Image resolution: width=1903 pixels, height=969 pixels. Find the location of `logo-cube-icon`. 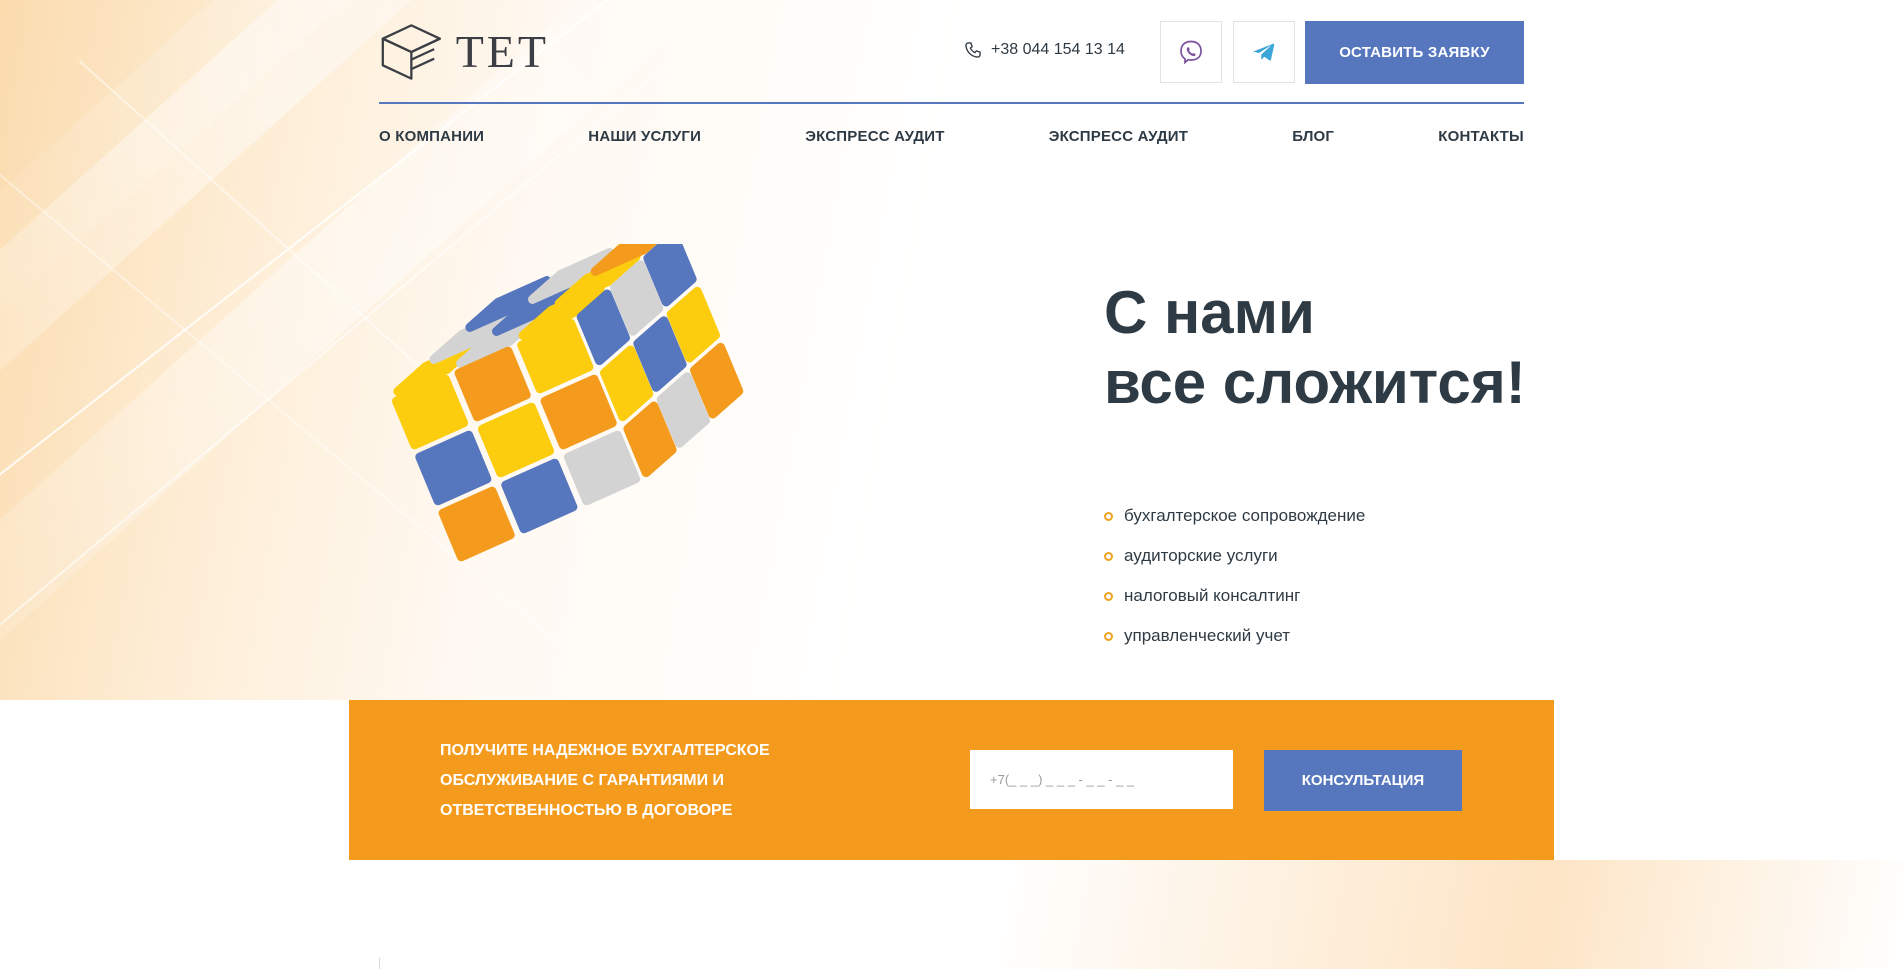

logo-cube-icon is located at coordinates (411, 52).